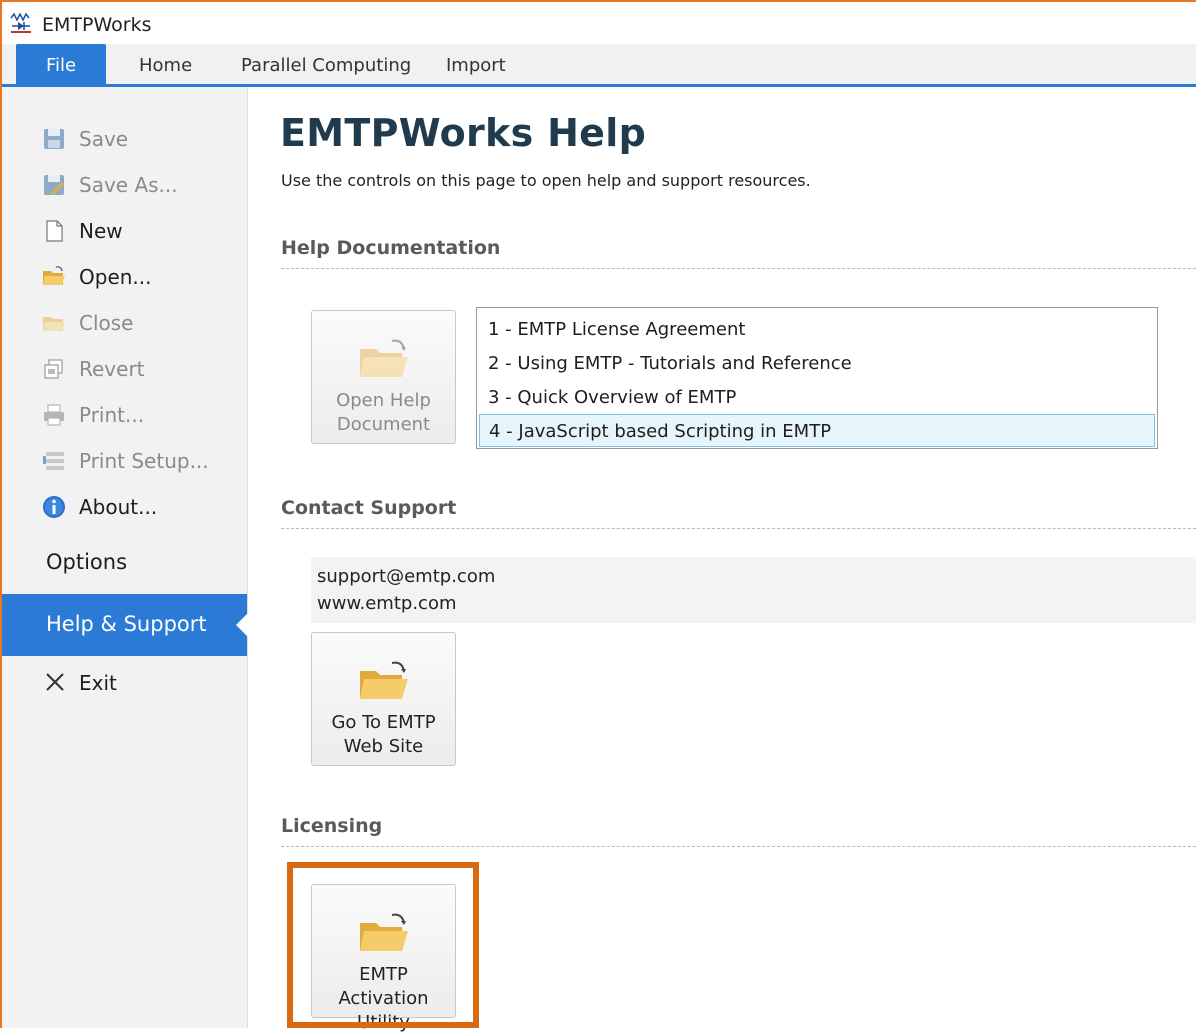 This screenshot has height=1035, width=1196. Describe the element at coordinates (383, 400) in the screenshot. I see `button-label-line: Open Help` at that location.